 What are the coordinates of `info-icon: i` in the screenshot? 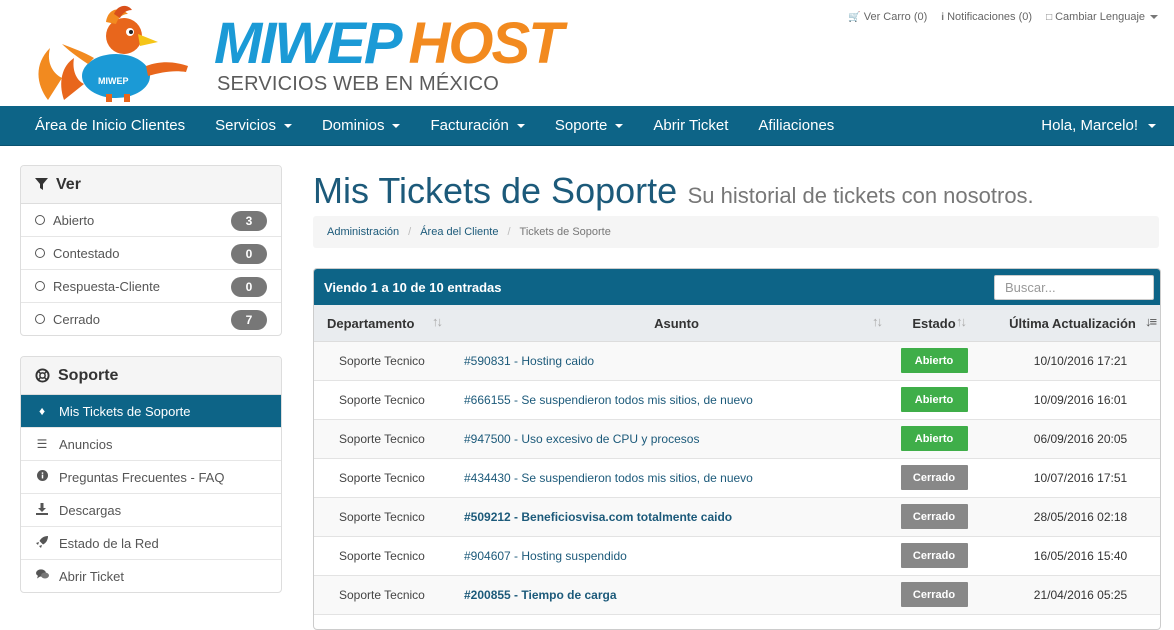 It's located at (943, 17).